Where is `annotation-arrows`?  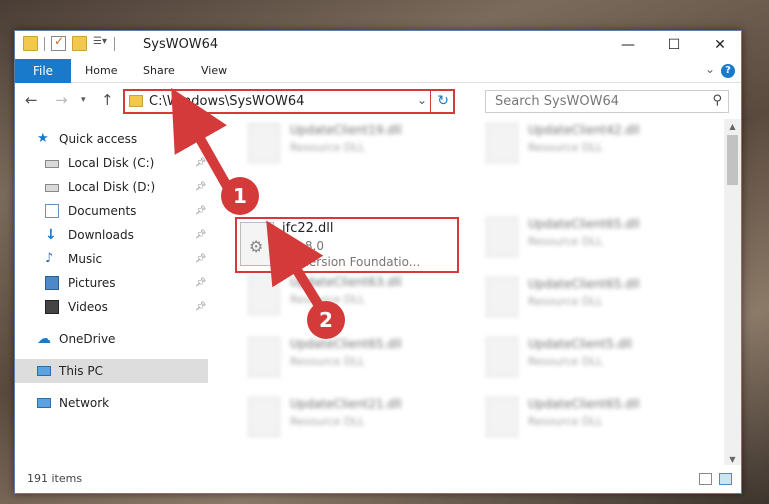 annotation-arrows is located at coordinates (247, 197).